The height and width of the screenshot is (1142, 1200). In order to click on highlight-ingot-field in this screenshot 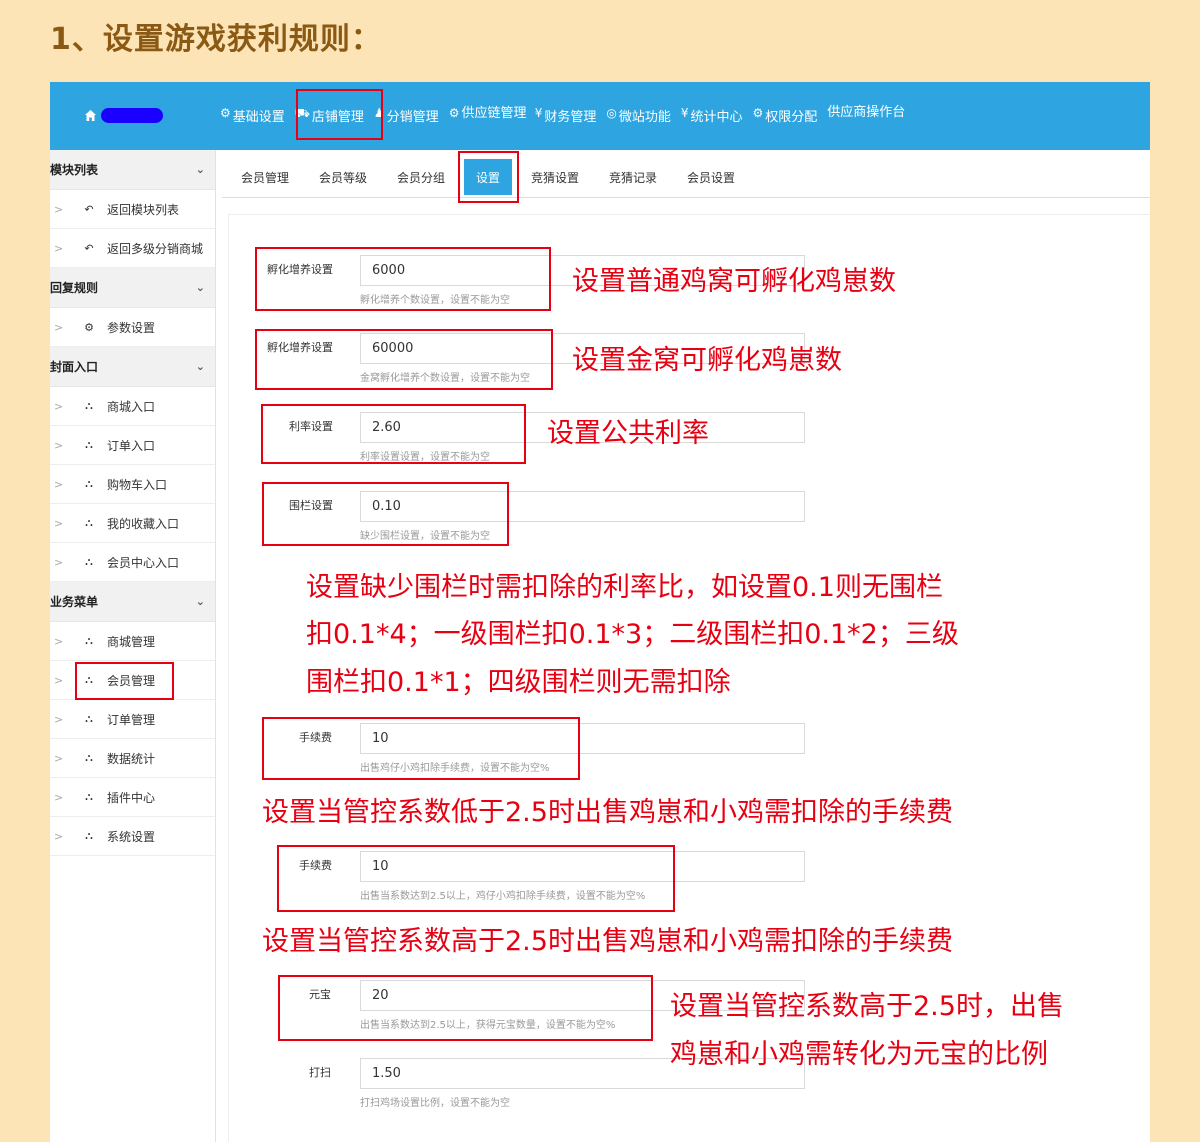, I will do `click(465, 1008)`.